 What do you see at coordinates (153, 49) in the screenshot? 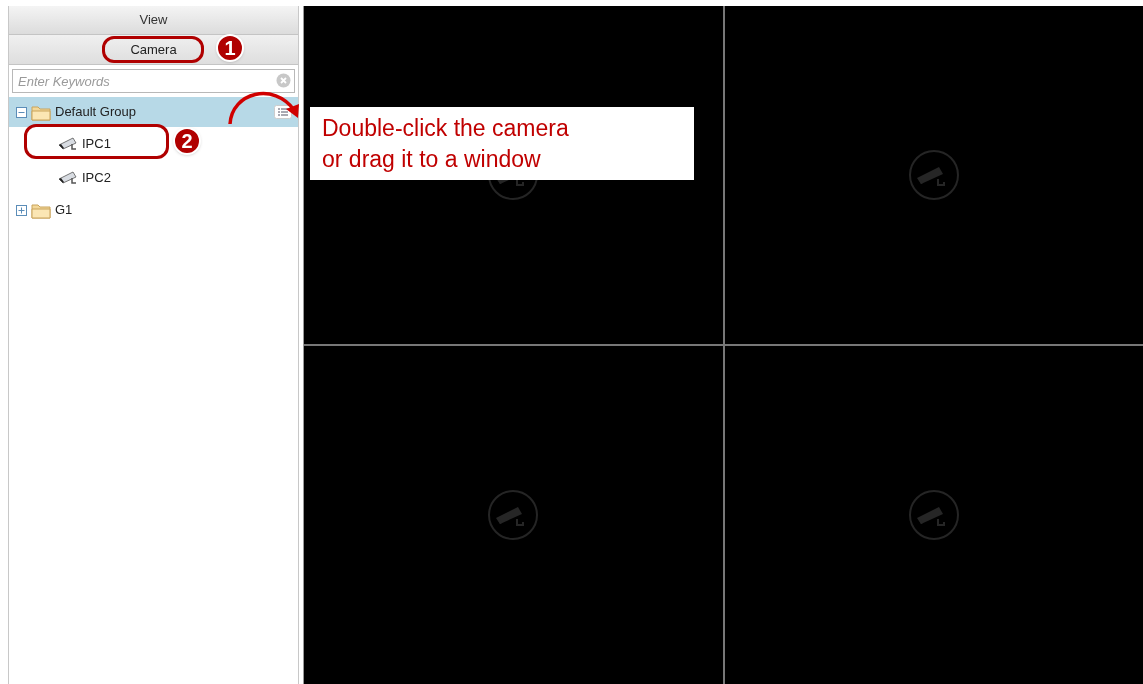
I see `camera-tab: Camera` at bounding box center [153, 49].